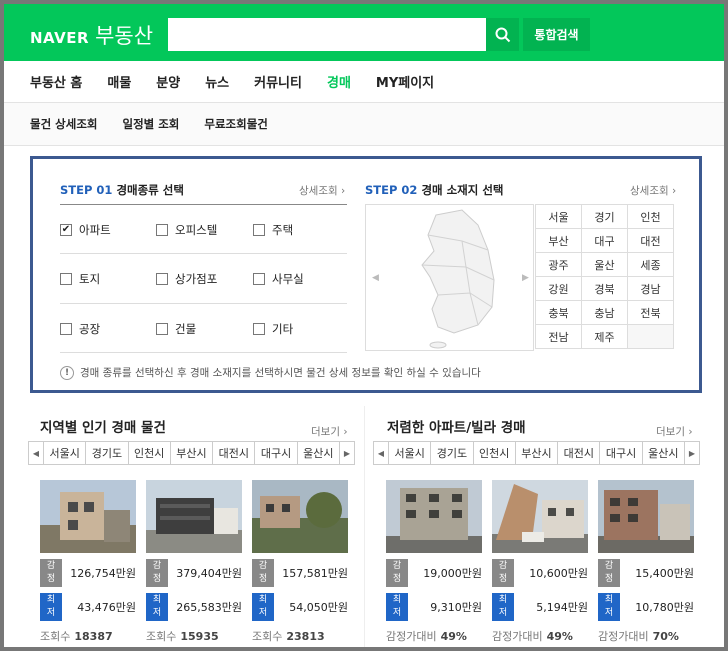  I want to click on checkbox-checked-icon: ✔, so click(66, 230).